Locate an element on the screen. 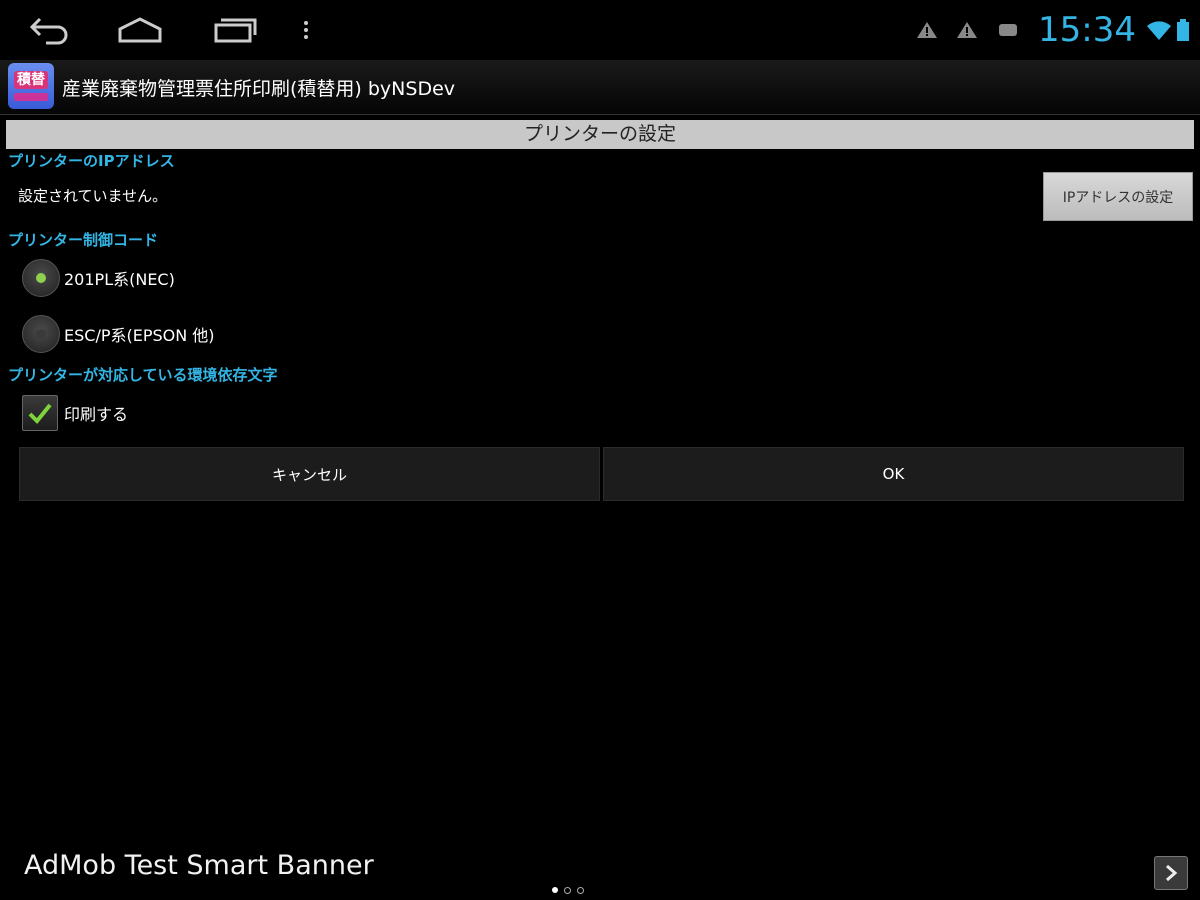 Image resolution: width=1200 pixels, height=900 pixels. status-icons: 15:34 is located at coordinates (1058, 30).